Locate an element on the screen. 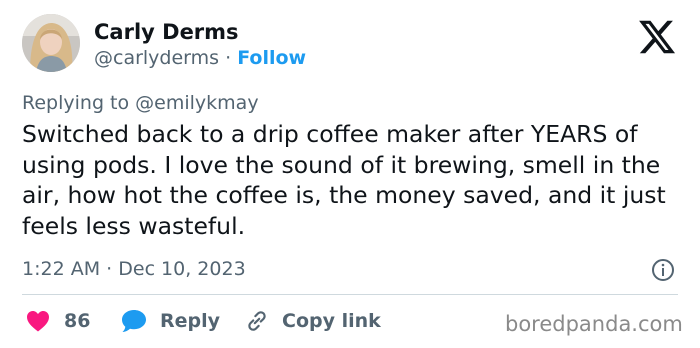 This screenshot has width=700, height=348. like-count: 86 is located at coordinates (77, 321).